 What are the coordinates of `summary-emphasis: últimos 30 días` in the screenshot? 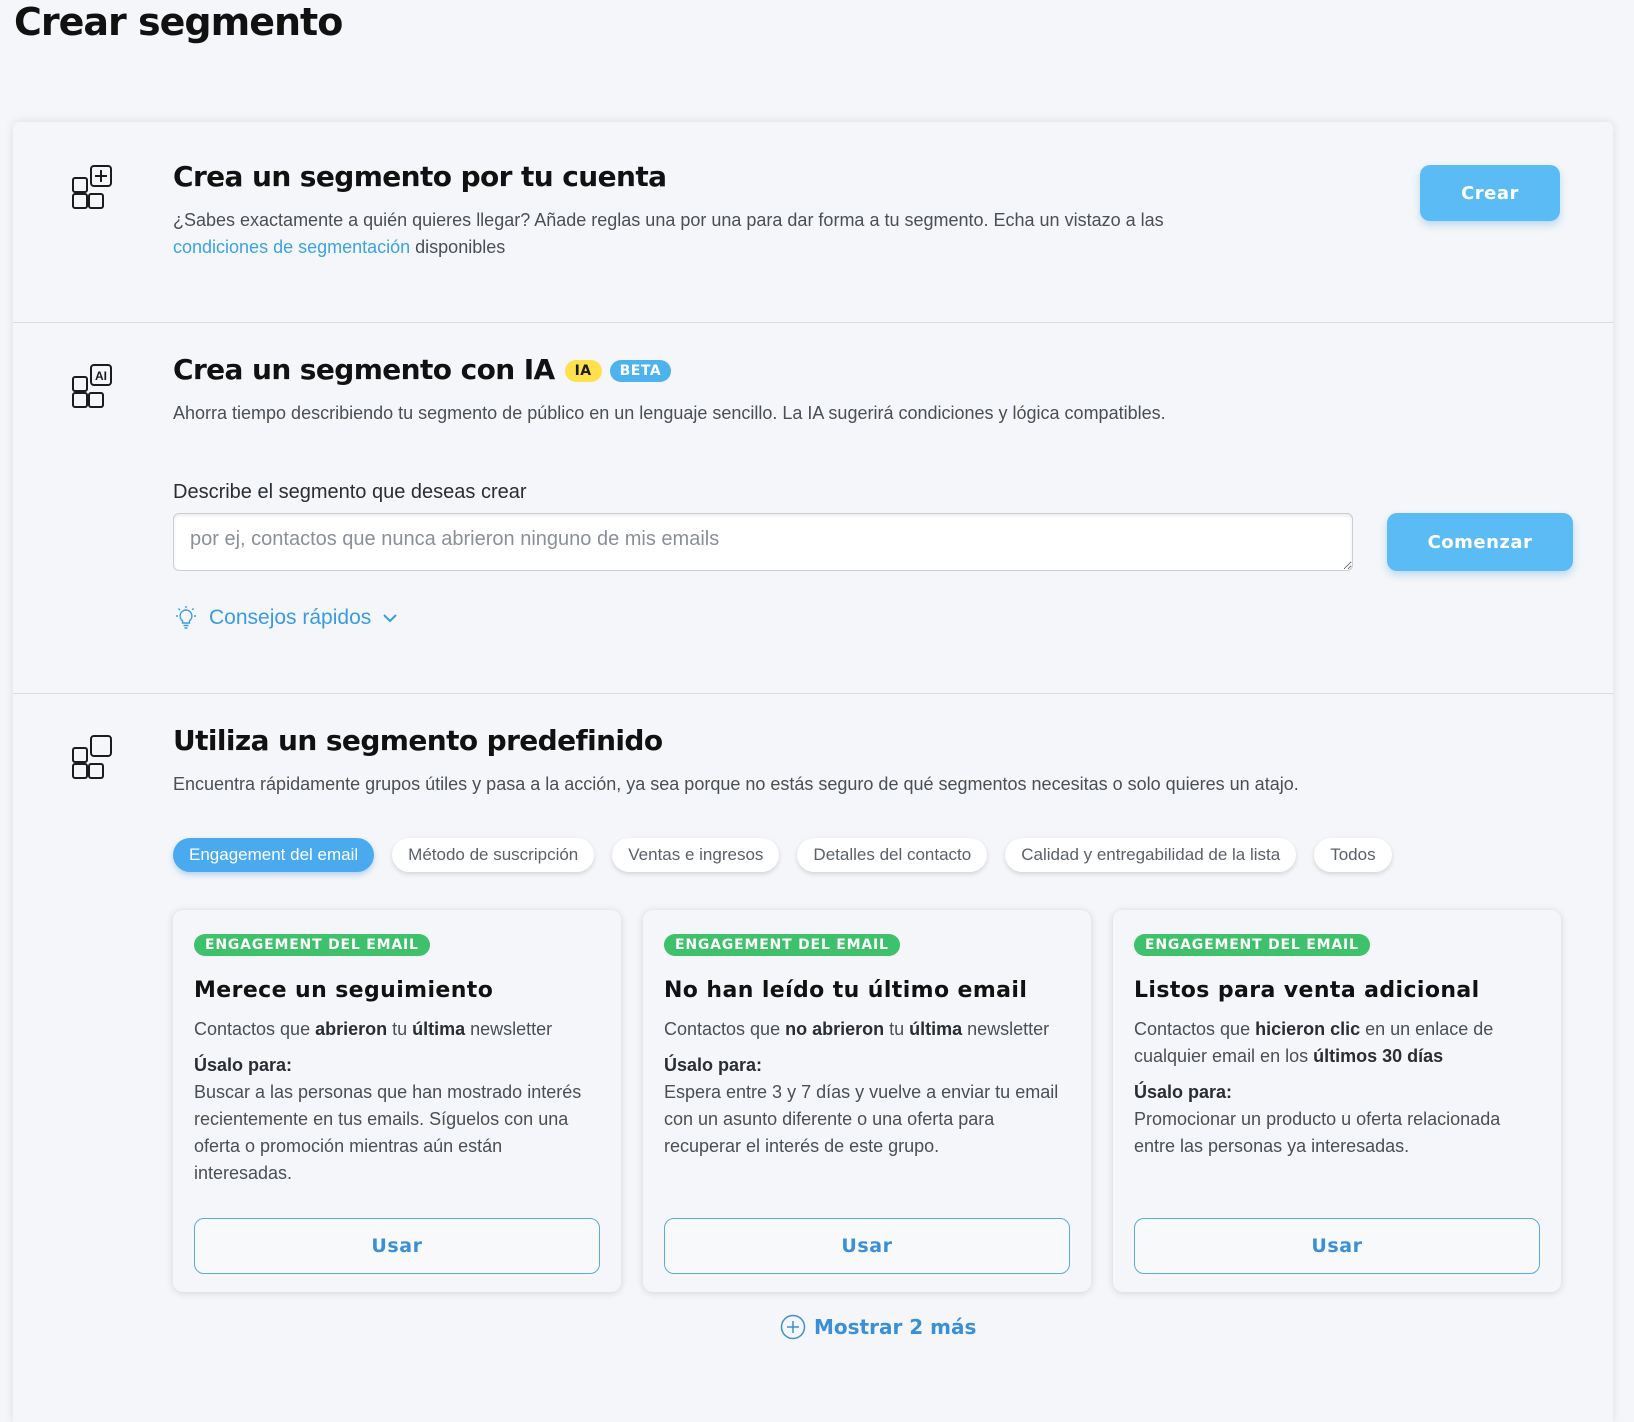 It's located at (1378, 1056).